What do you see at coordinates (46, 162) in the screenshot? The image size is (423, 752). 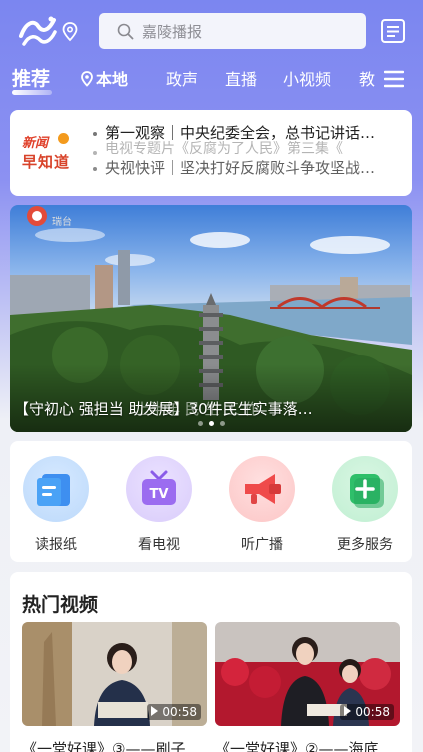 I see `ticker-brand-line2: 早知道` at bounding box center [46, 162].